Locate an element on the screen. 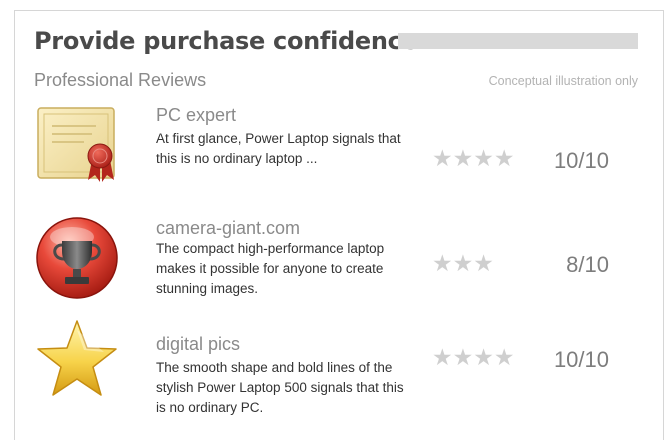 The image size is (665, 440). star-icon is located at coordinates (77, 358).